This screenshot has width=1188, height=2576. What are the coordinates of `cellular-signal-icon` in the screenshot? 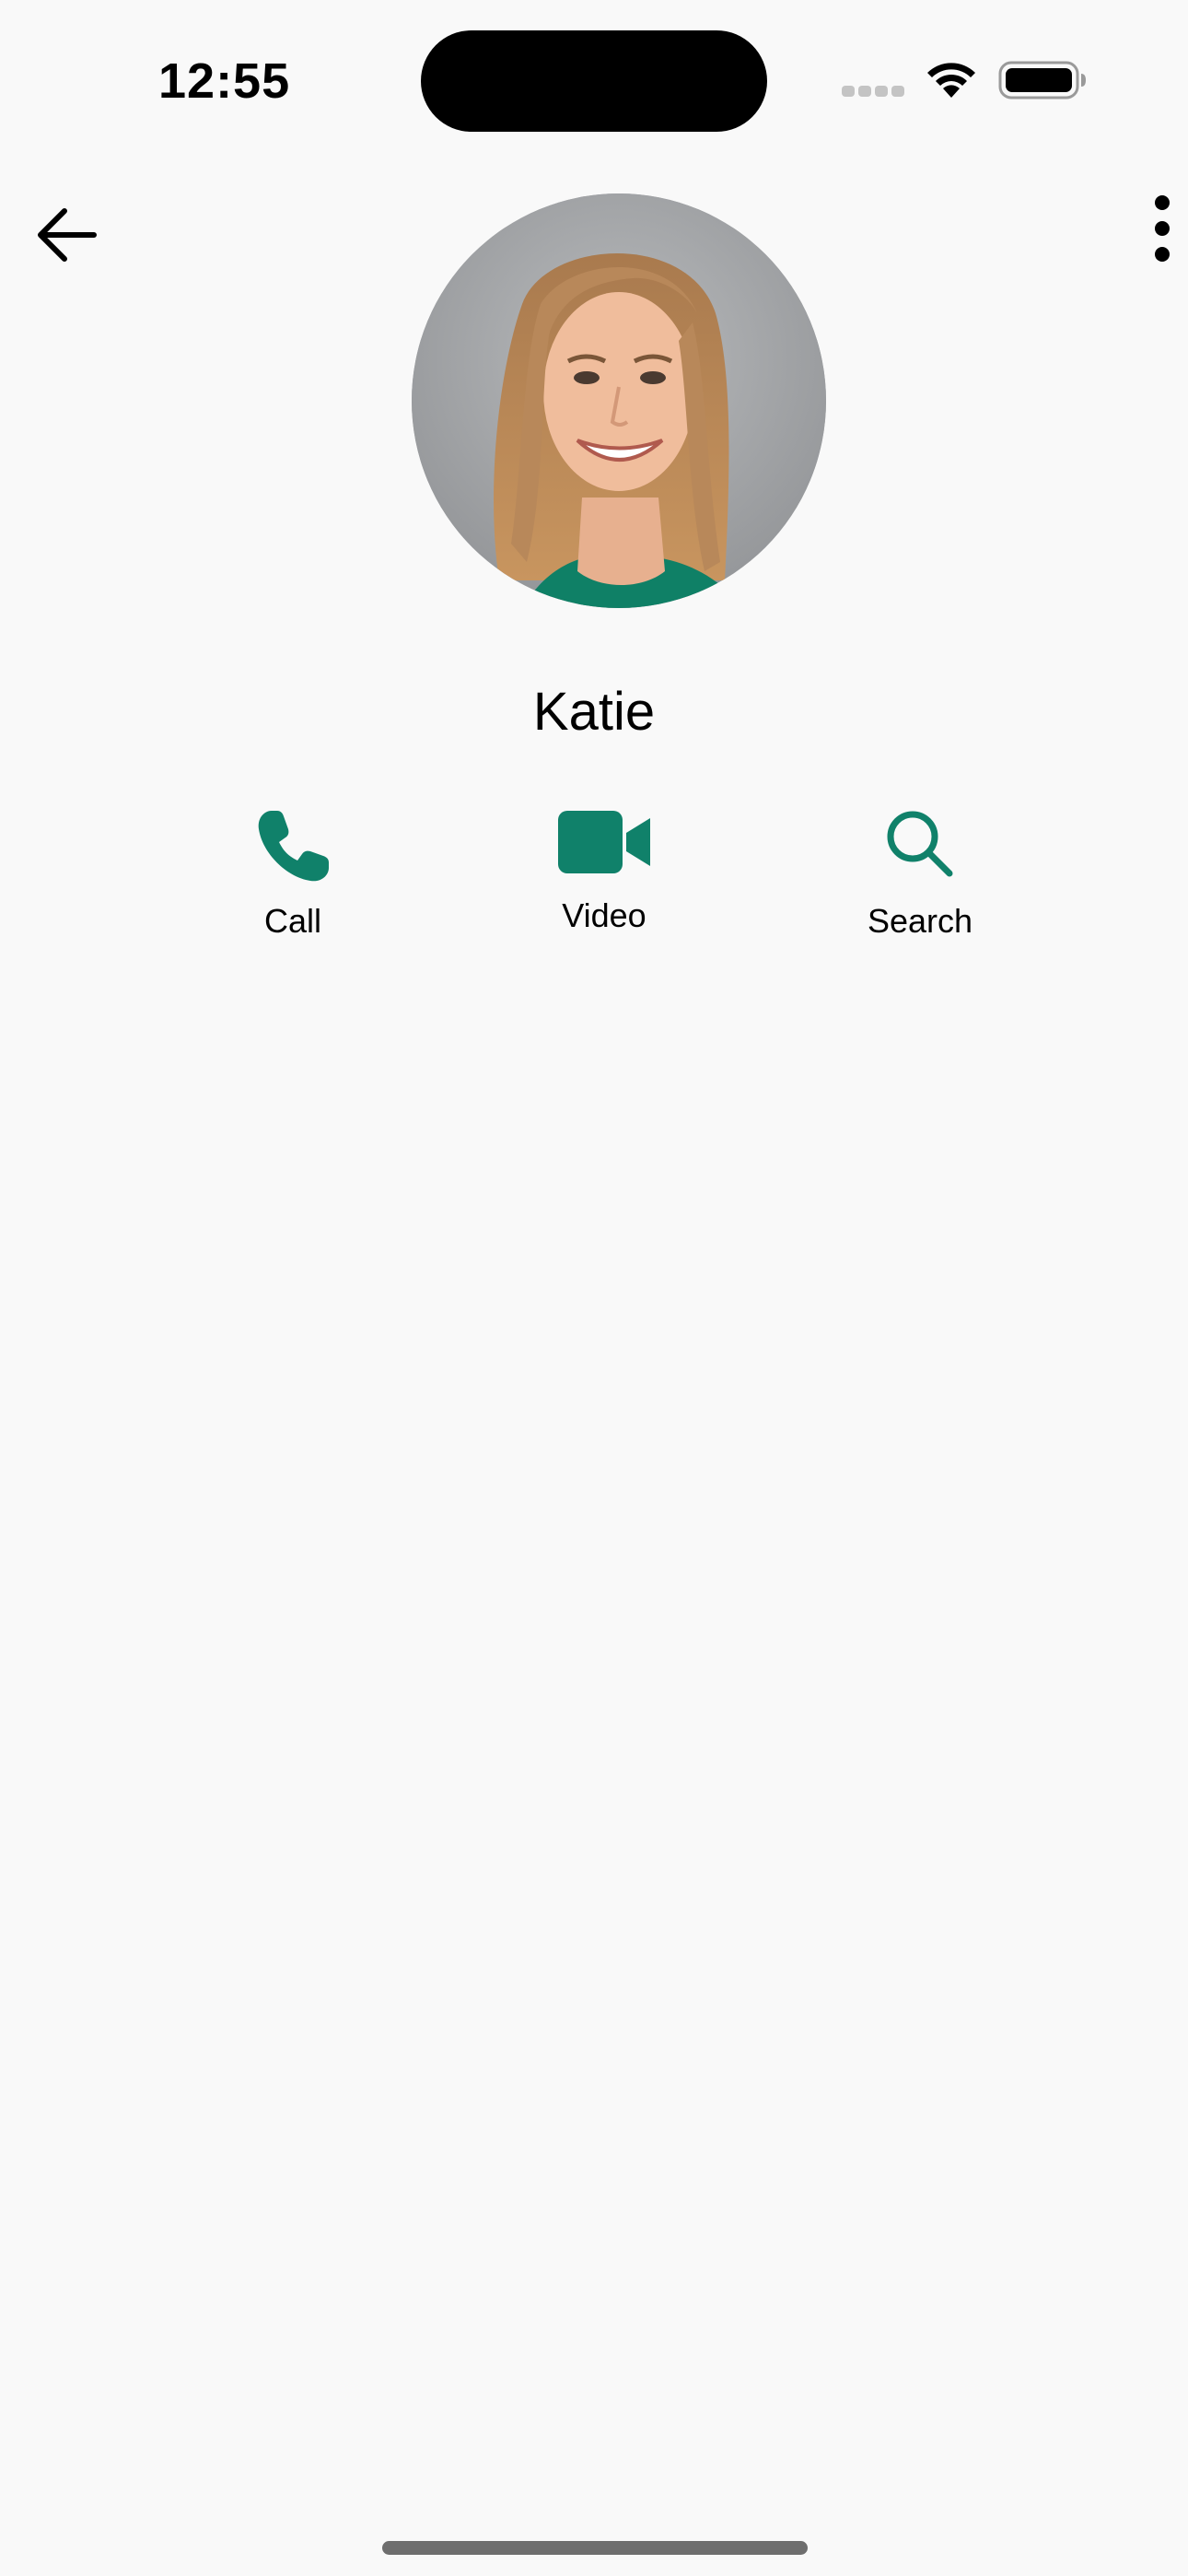 It's located at (874, 91).